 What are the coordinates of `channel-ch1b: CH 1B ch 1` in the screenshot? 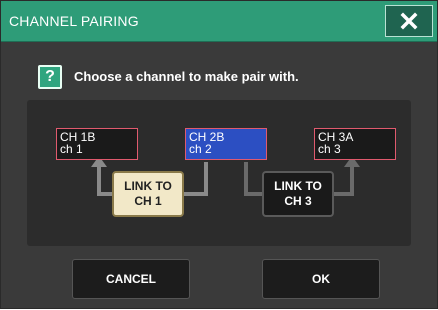 It's located at (97, 144).